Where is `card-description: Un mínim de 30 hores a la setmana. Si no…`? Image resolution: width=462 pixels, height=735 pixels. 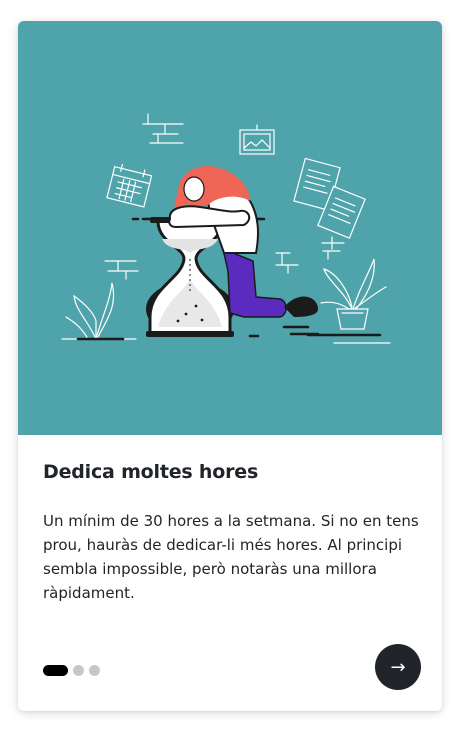
card-description: Un mínim de 30 hores a la setmana. Si no… is located at coordinates (231, 557).